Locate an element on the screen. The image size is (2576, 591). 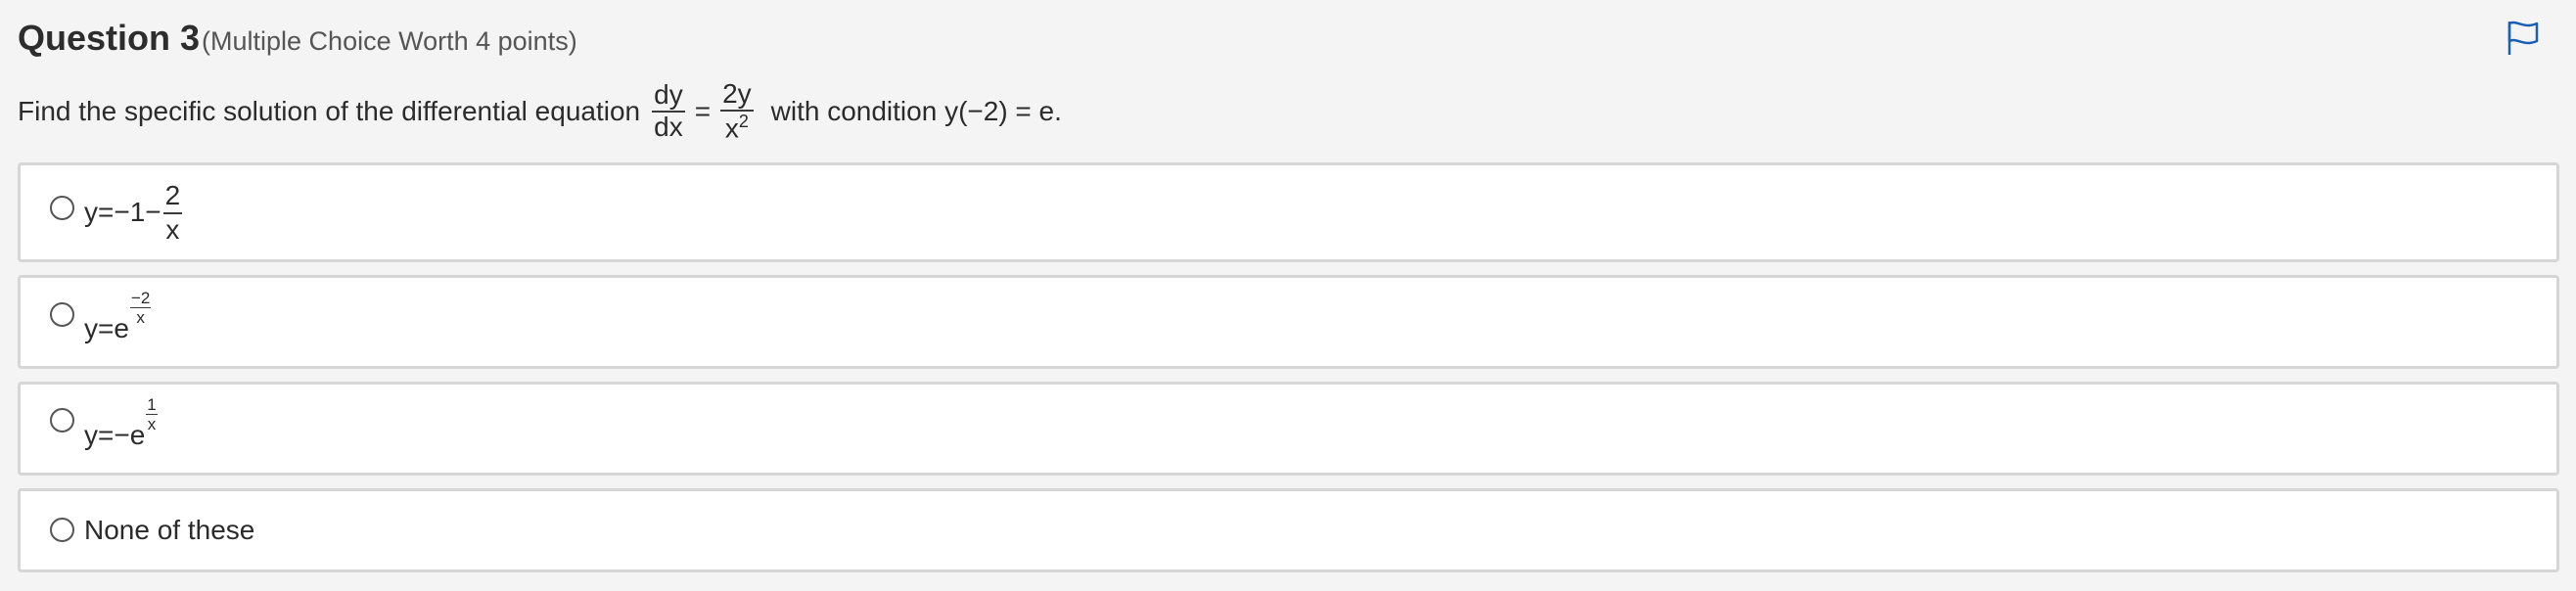
option-text: None of these is located at coordinates (169, 530).